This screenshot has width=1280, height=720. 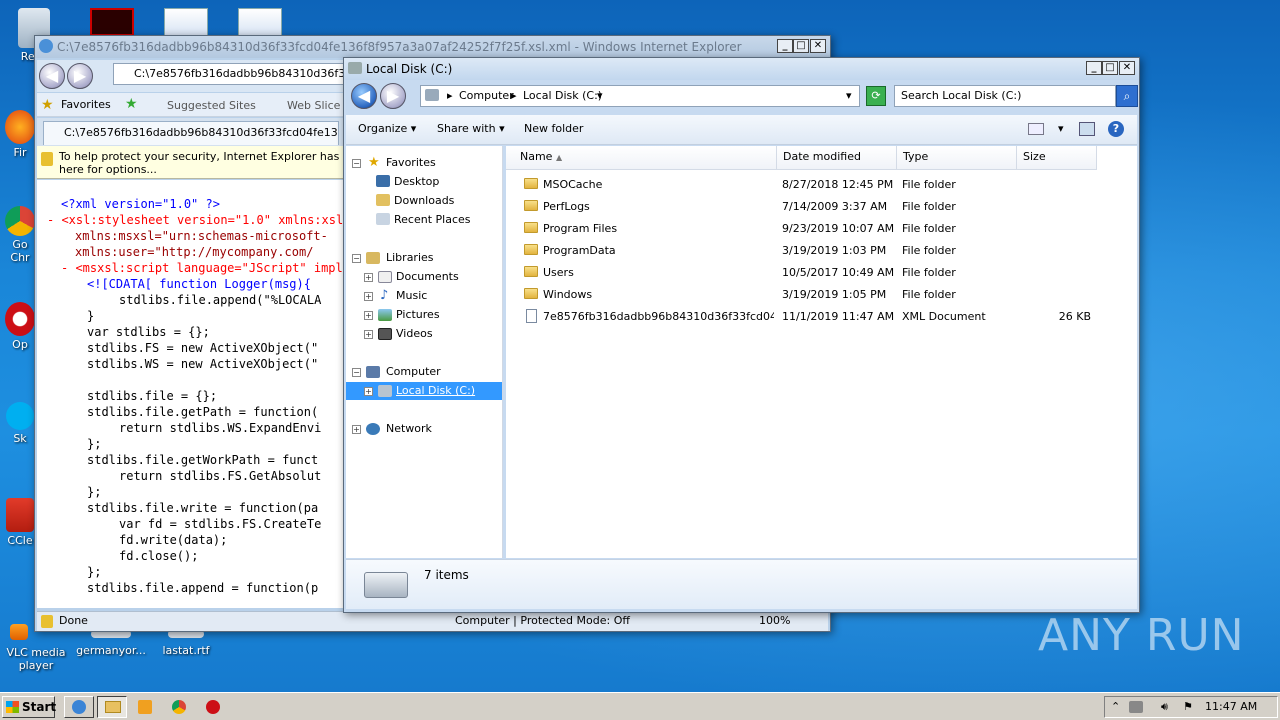 I want to click on desktop-icon-ccleaner: CCle, so click(x=20, y=522).